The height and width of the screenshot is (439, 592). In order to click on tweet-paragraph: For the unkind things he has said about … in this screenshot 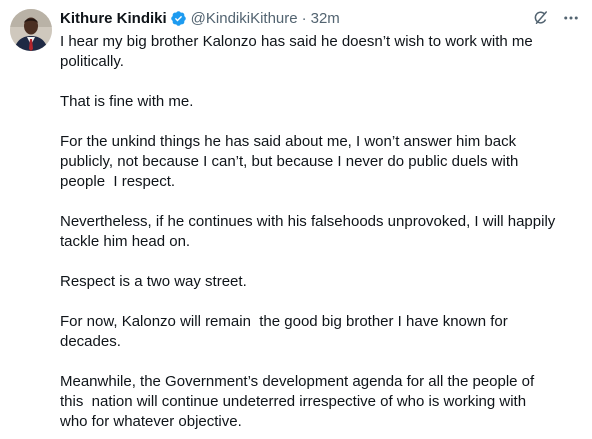, I will do `click(289, 161)`.